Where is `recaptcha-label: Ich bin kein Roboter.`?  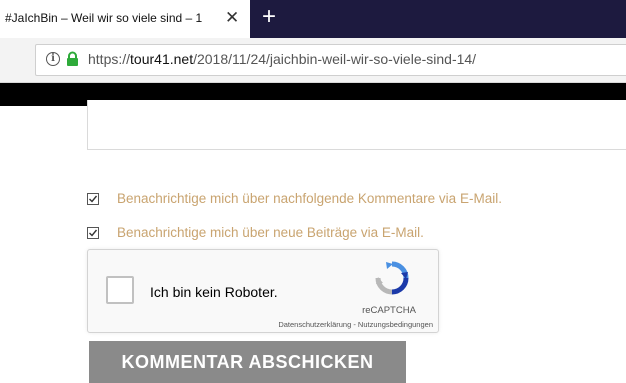
recaptcha-label: Ich bin kein Roboter. is located at coordinates (214, 292).